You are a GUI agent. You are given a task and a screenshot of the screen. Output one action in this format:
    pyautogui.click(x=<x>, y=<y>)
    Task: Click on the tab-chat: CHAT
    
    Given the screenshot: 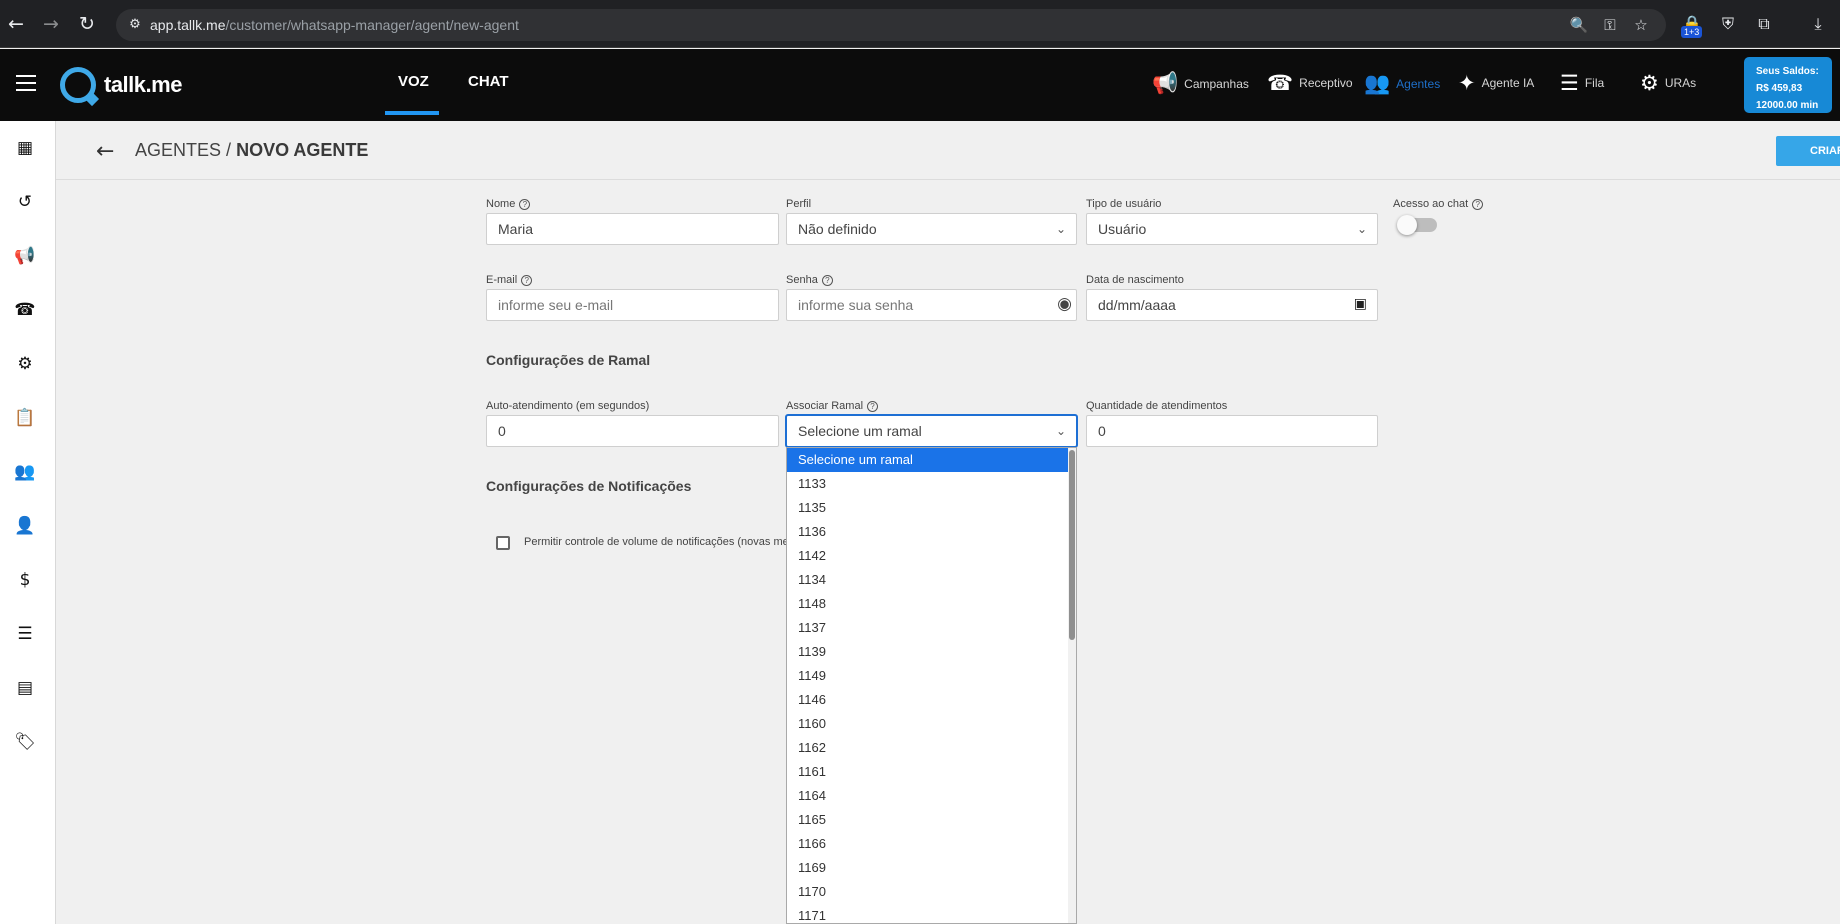 What is the action you would take?
    pyautogui.click(x=488, y=81)
    